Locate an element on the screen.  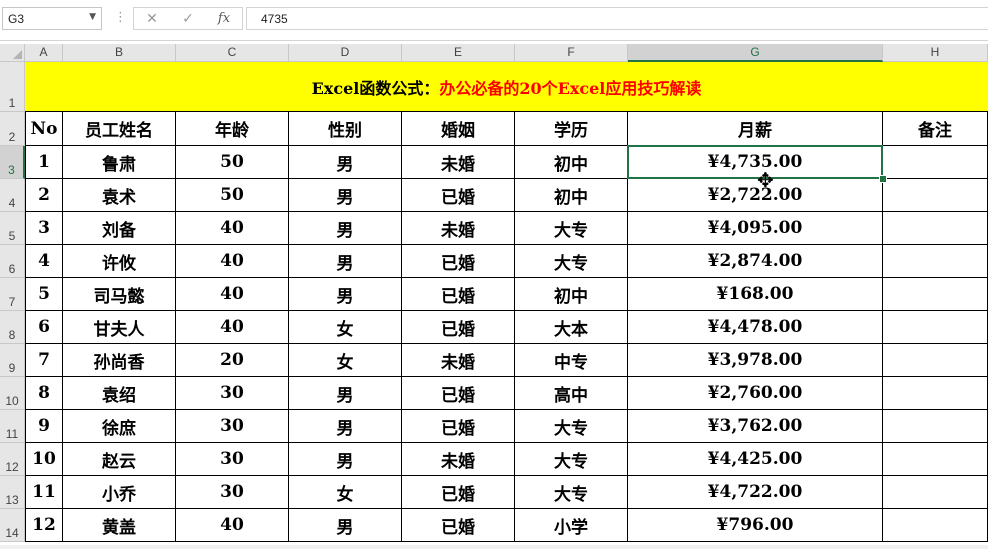
cell-e5: 未婚 is located at coordinates (458, 228).